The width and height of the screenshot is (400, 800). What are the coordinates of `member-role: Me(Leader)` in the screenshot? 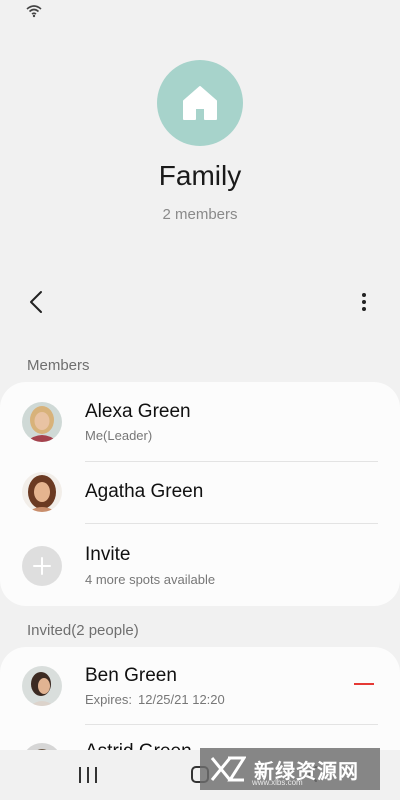 It's located at (119, 435).